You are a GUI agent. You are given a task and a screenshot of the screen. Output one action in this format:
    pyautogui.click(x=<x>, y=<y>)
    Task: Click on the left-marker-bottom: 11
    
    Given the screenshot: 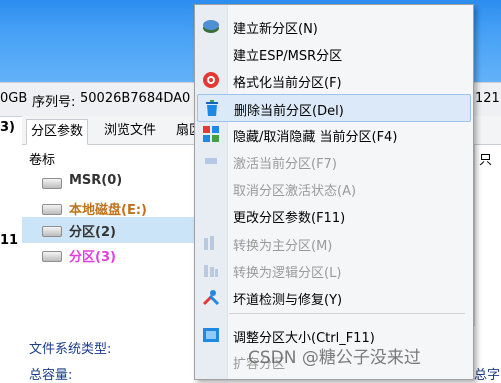 What is the action you would take?
    pyautogui.click(x=9, y=240)
    